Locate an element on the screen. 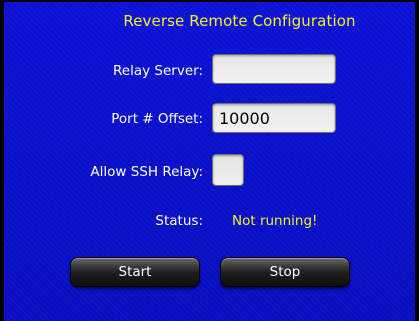 The image size is (419, 321). allow-ssh-relay-checkbox is located at coordinates (228, 170).